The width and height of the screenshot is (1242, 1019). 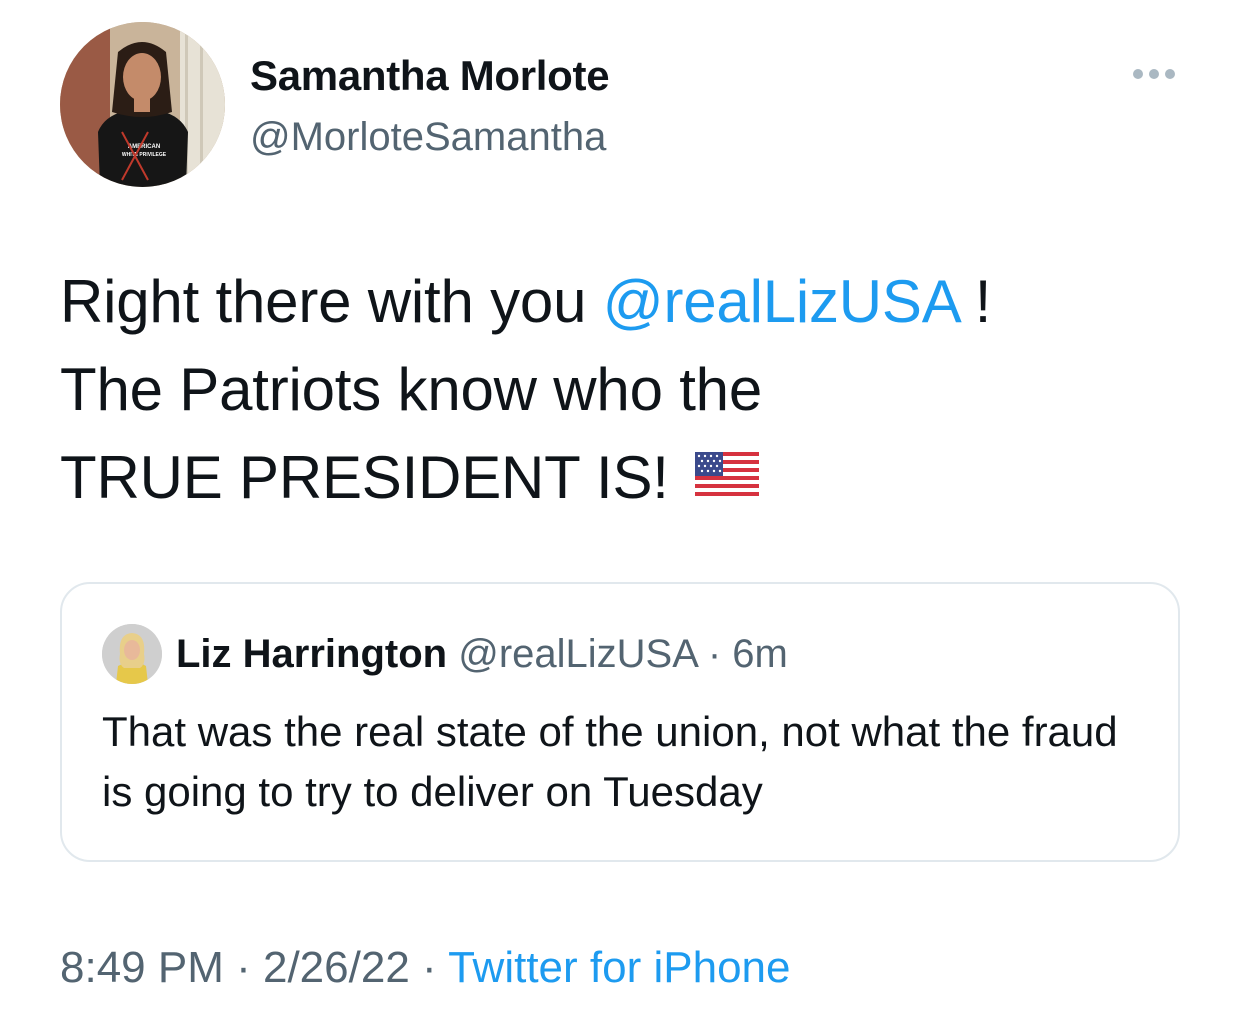 I want to click on us-flag-icon, so click(x=726, y=476).